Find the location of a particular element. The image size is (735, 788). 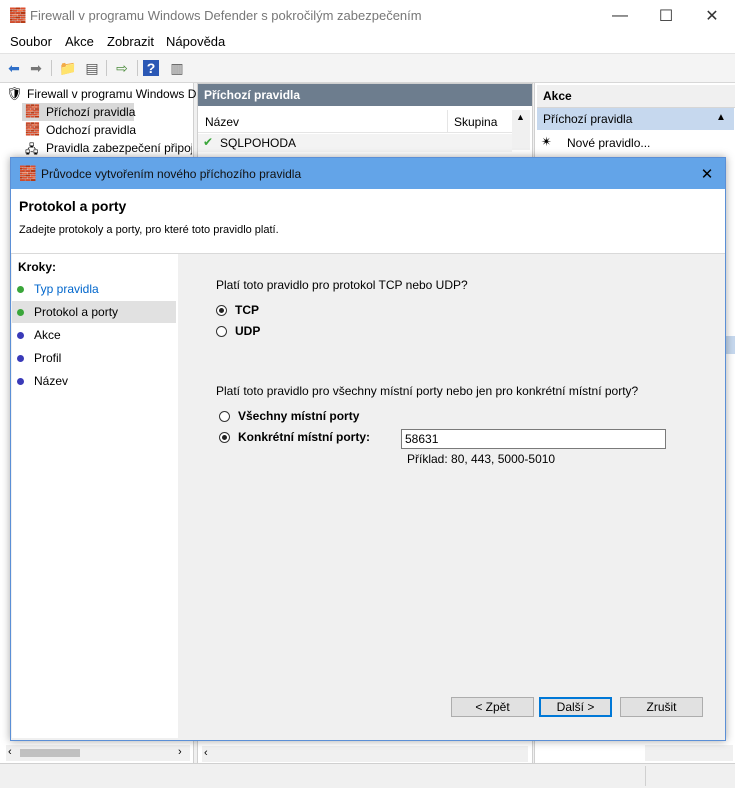

rule-name: SQLPOHODA is located at coordinates (258, 143).